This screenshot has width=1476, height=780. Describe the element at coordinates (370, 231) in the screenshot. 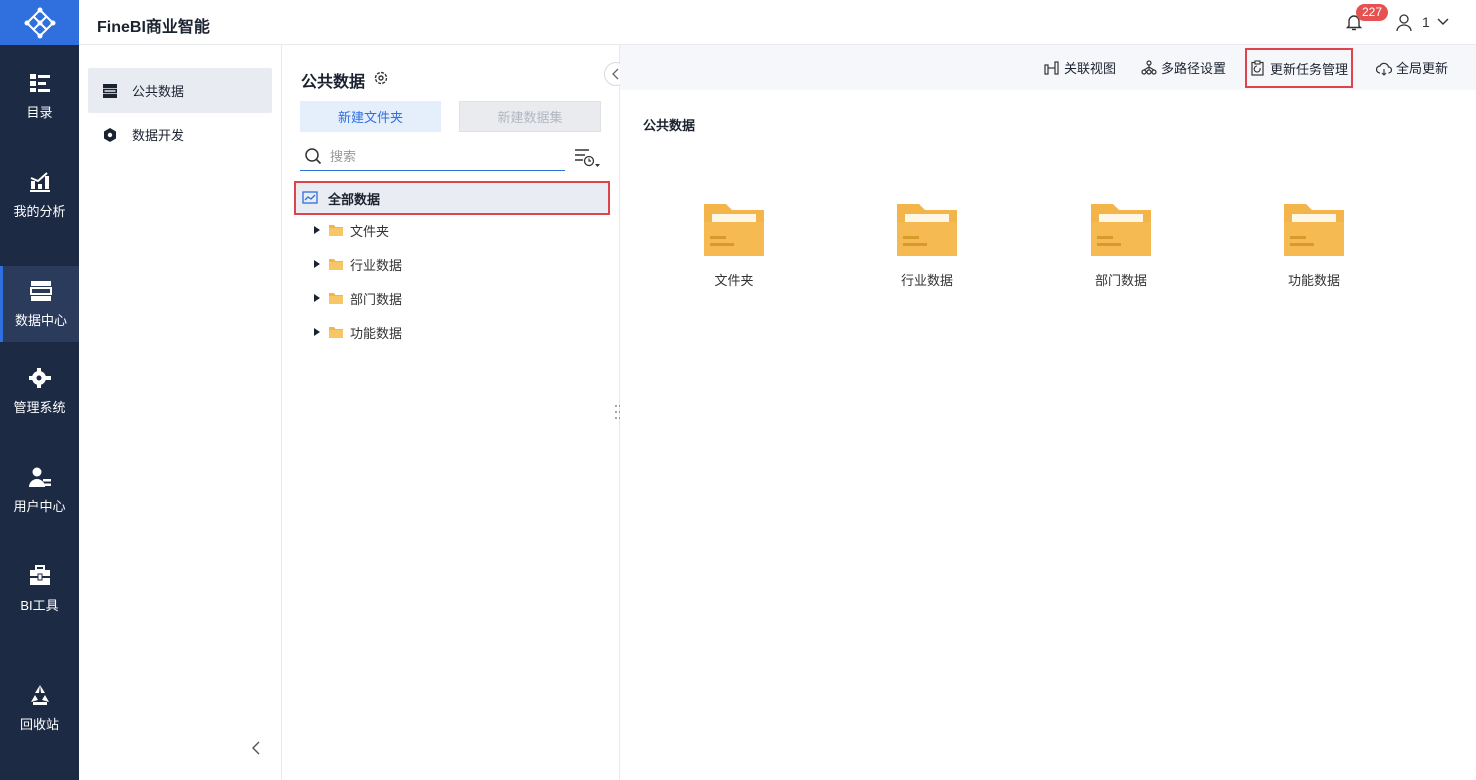

I see `tree-node-label: 文件夹` at that location.